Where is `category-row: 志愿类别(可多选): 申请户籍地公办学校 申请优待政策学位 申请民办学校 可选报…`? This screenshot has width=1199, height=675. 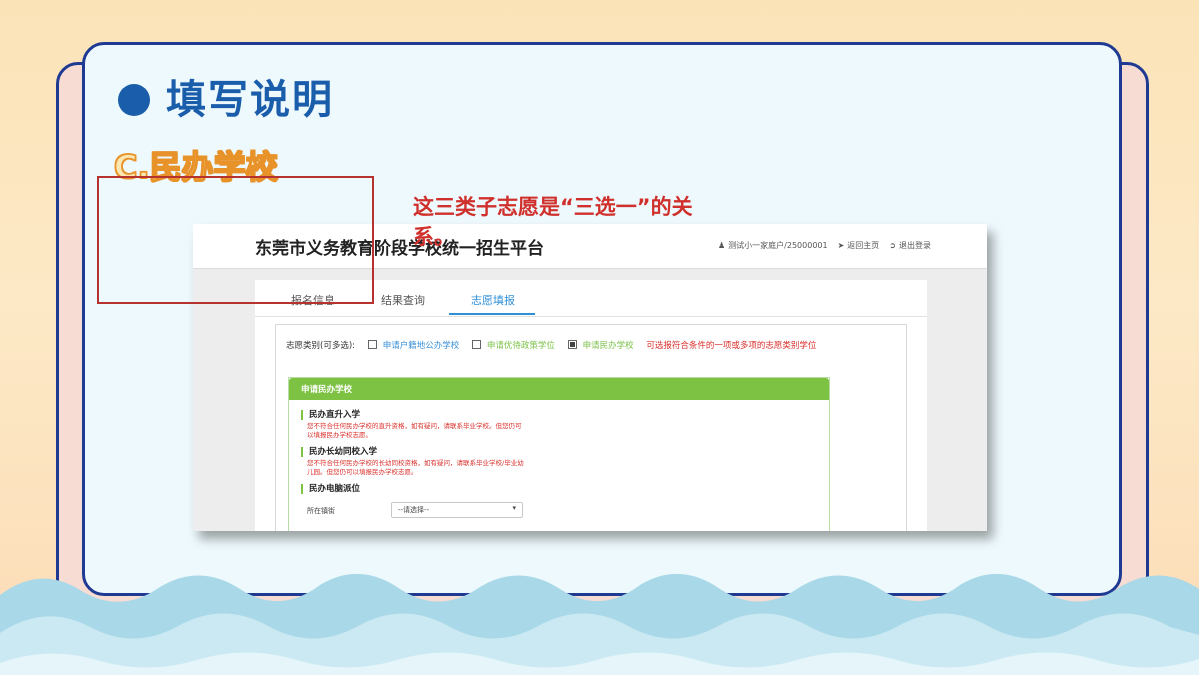 category-row: 志愿类别(可多选): 申请户籍地公办学校 申请优待政策学位 申请民办学校 可选报… is located at coordinates (551, 345).